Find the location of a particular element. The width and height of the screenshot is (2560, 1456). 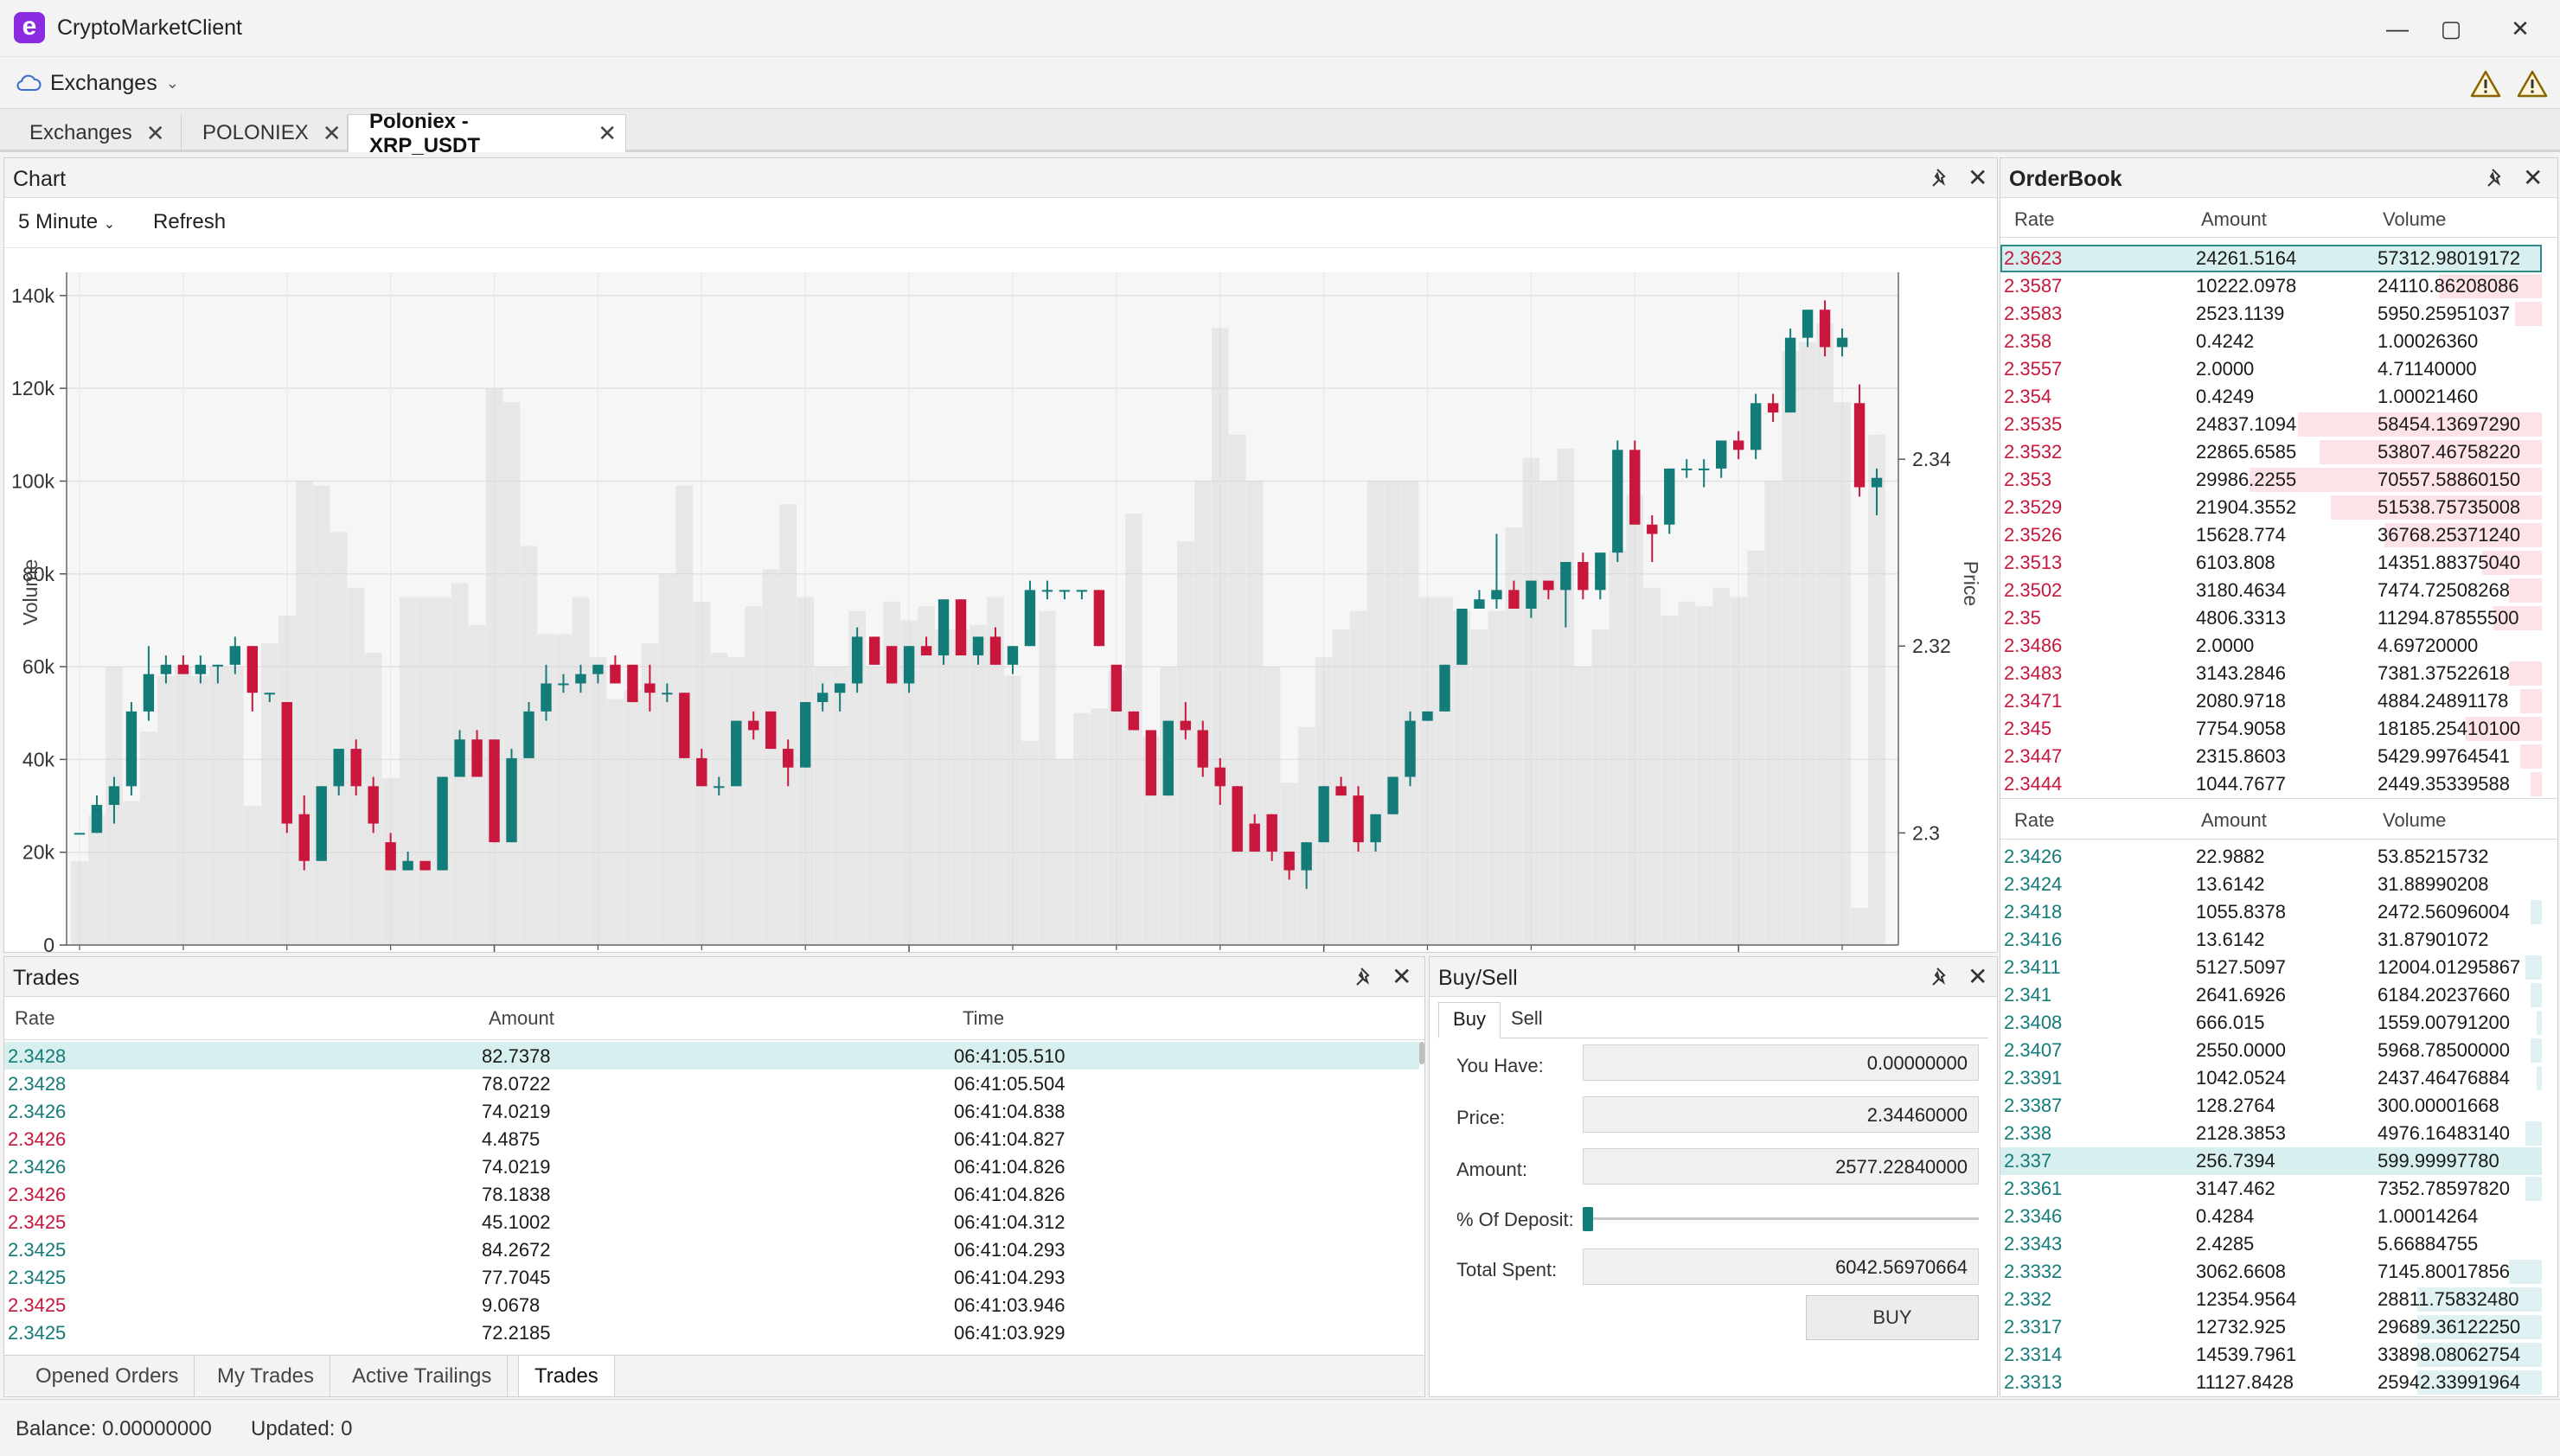

bid-row: 2.3408 666.015 1559.00791200 is located at coordinates (2271, 1023).